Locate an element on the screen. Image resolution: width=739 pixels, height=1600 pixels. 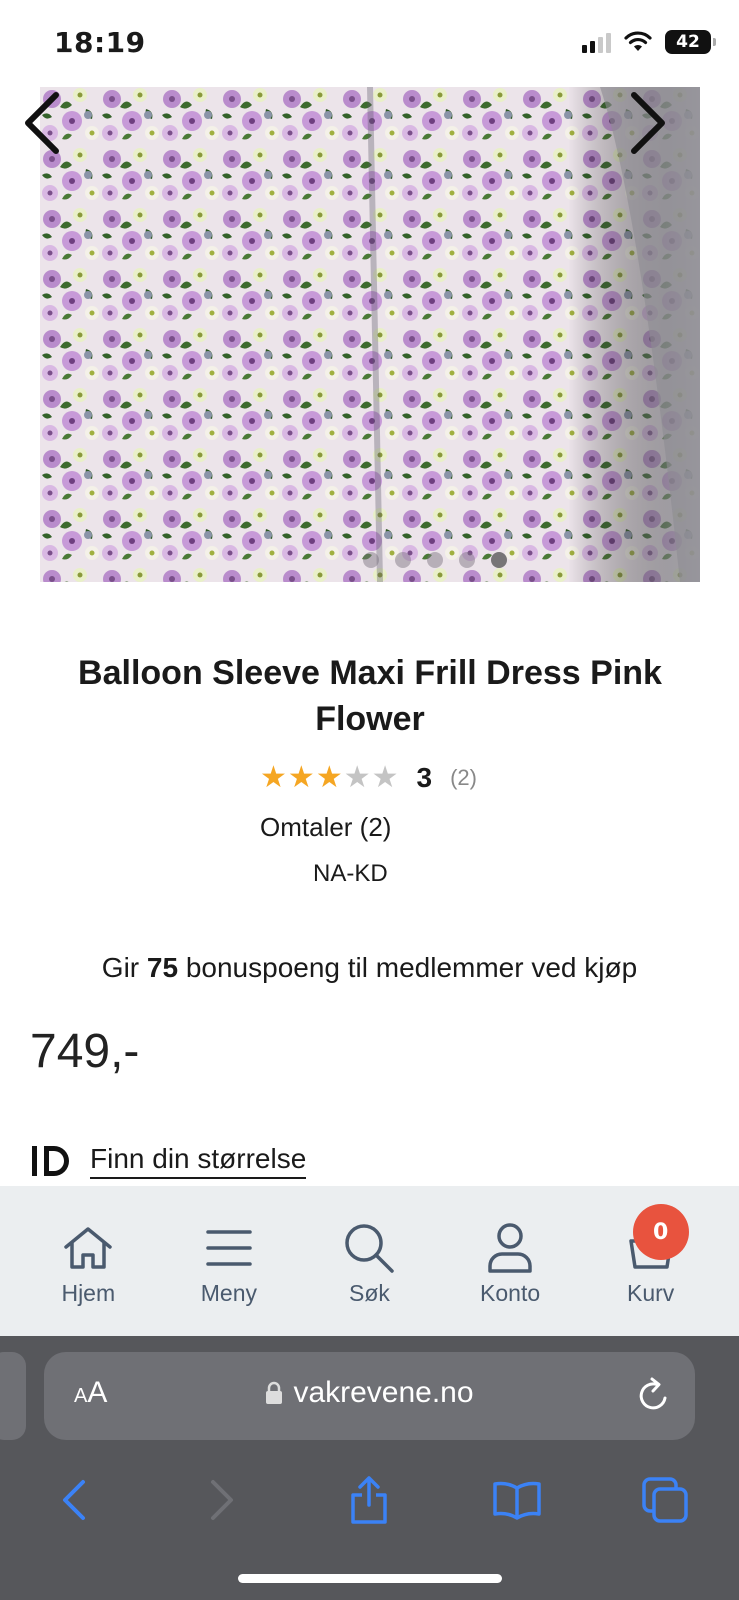
forward-arrow-icon is located at coordinates (221, 1500).